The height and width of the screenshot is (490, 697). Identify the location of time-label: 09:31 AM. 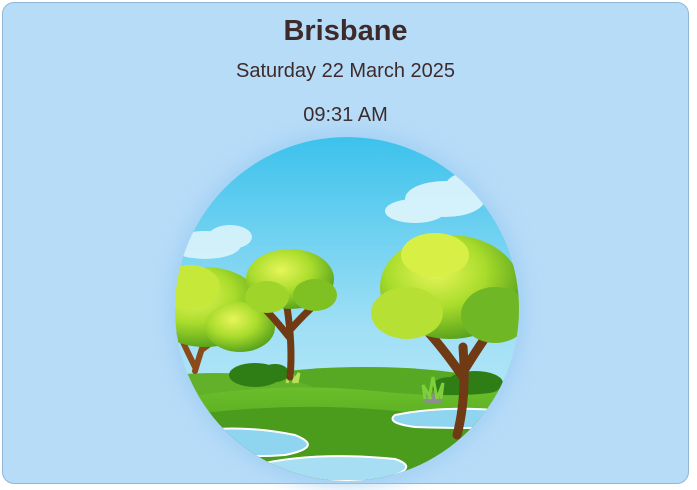
(345, 115).